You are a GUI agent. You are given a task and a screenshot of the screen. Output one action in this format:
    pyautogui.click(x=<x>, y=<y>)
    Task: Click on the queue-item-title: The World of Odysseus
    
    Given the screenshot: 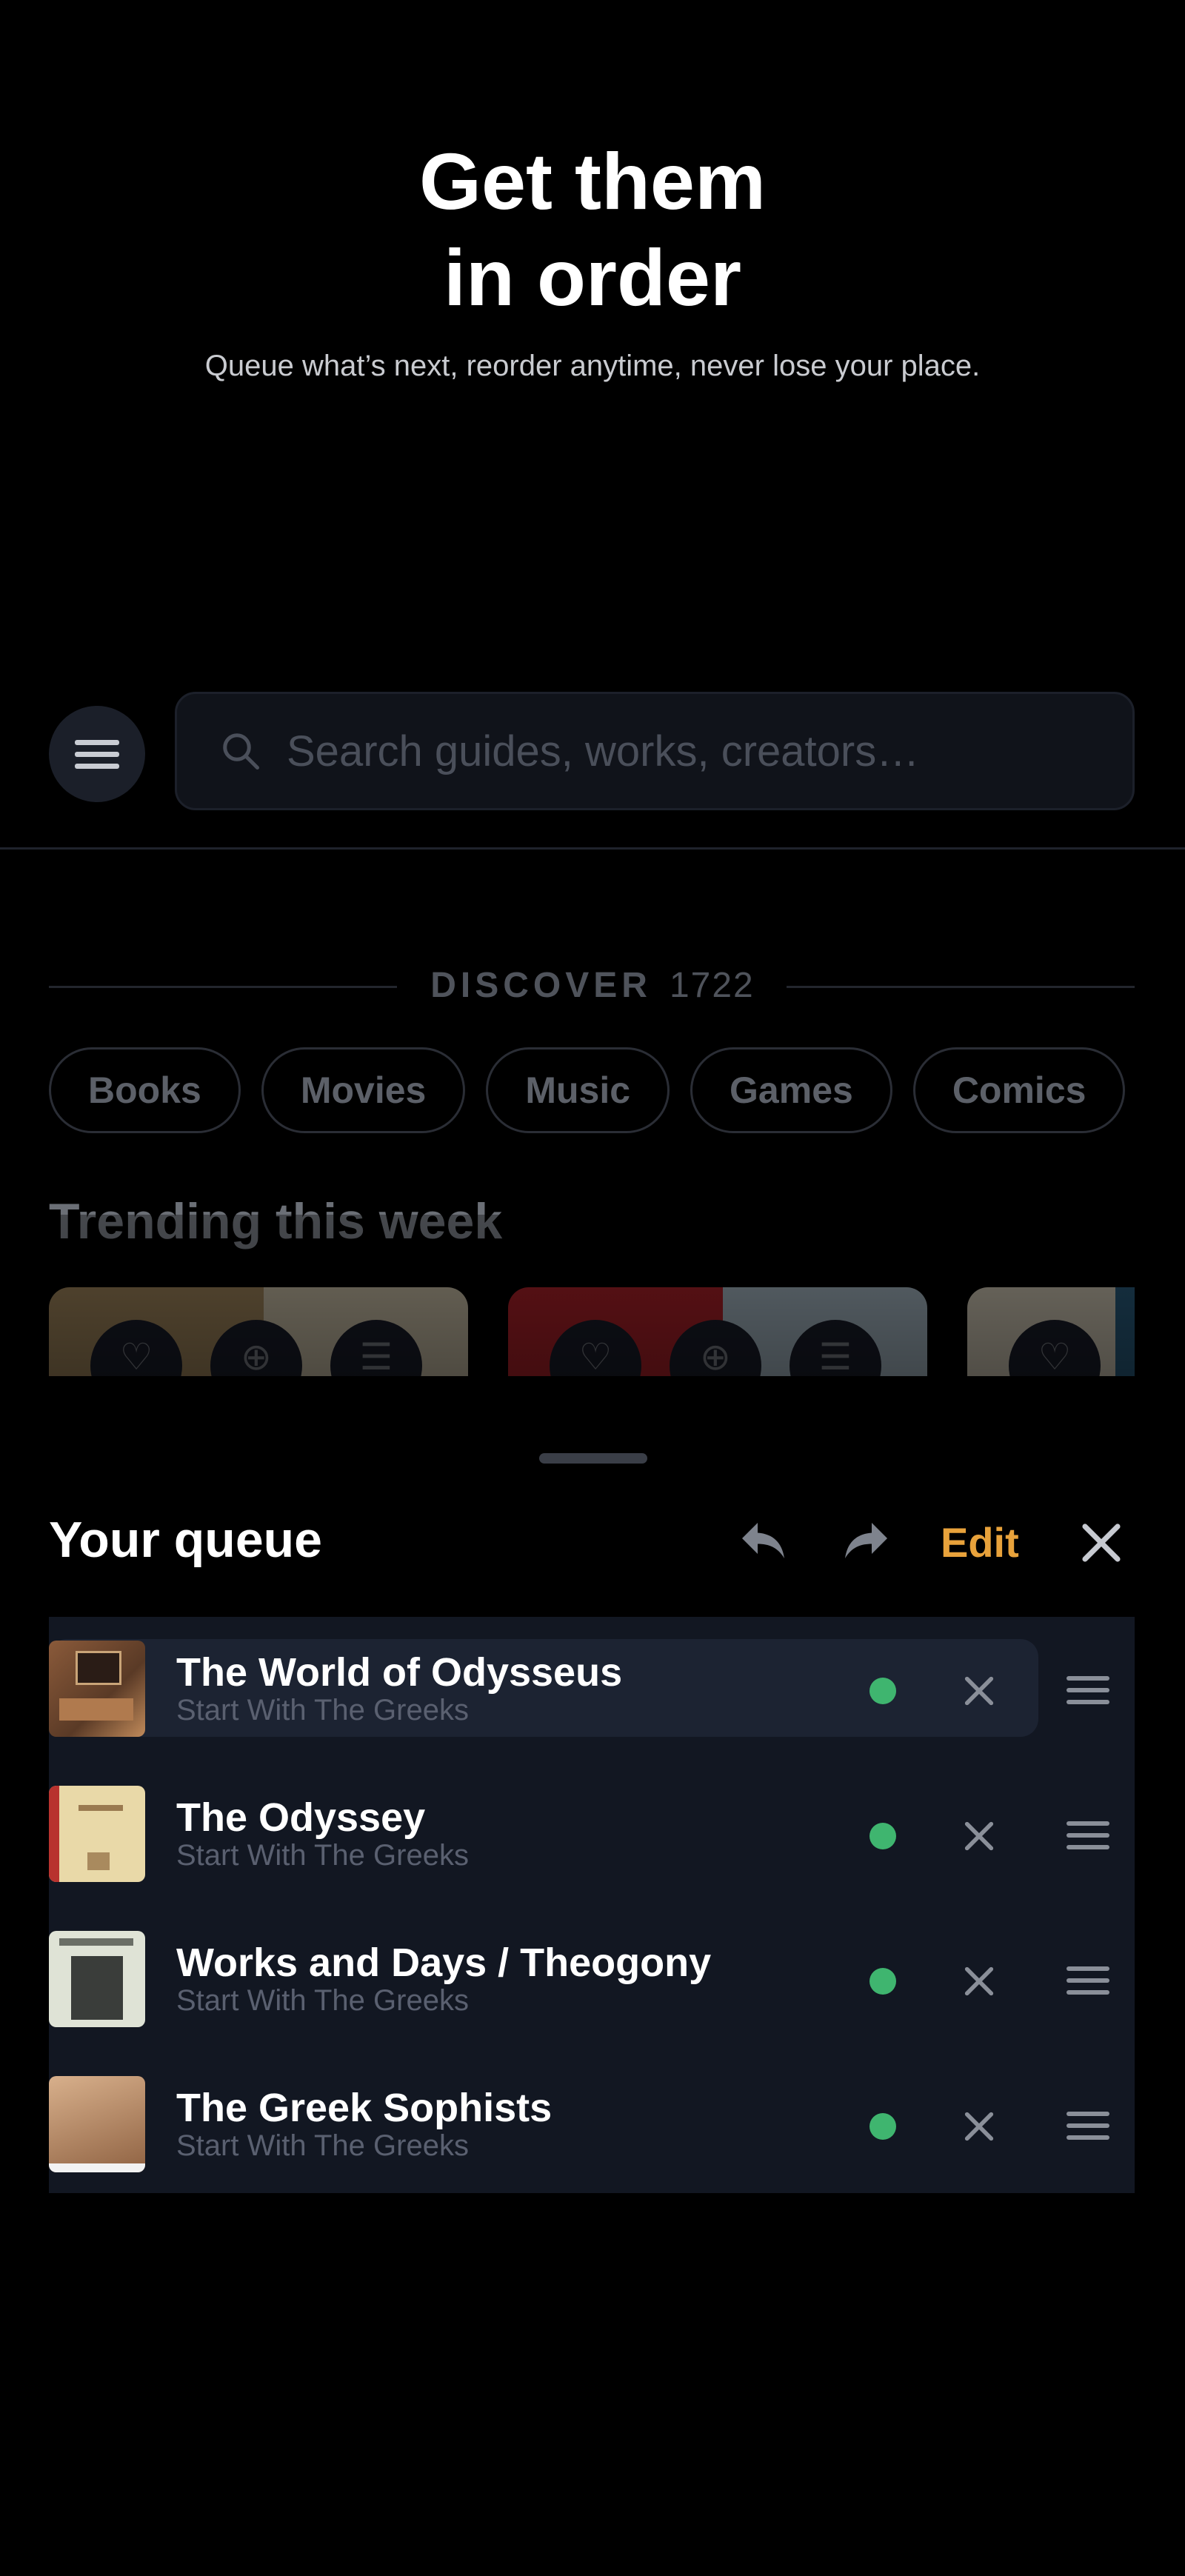 What is the action you would take?
    pyautogui.click(x=399, y=1672)
    